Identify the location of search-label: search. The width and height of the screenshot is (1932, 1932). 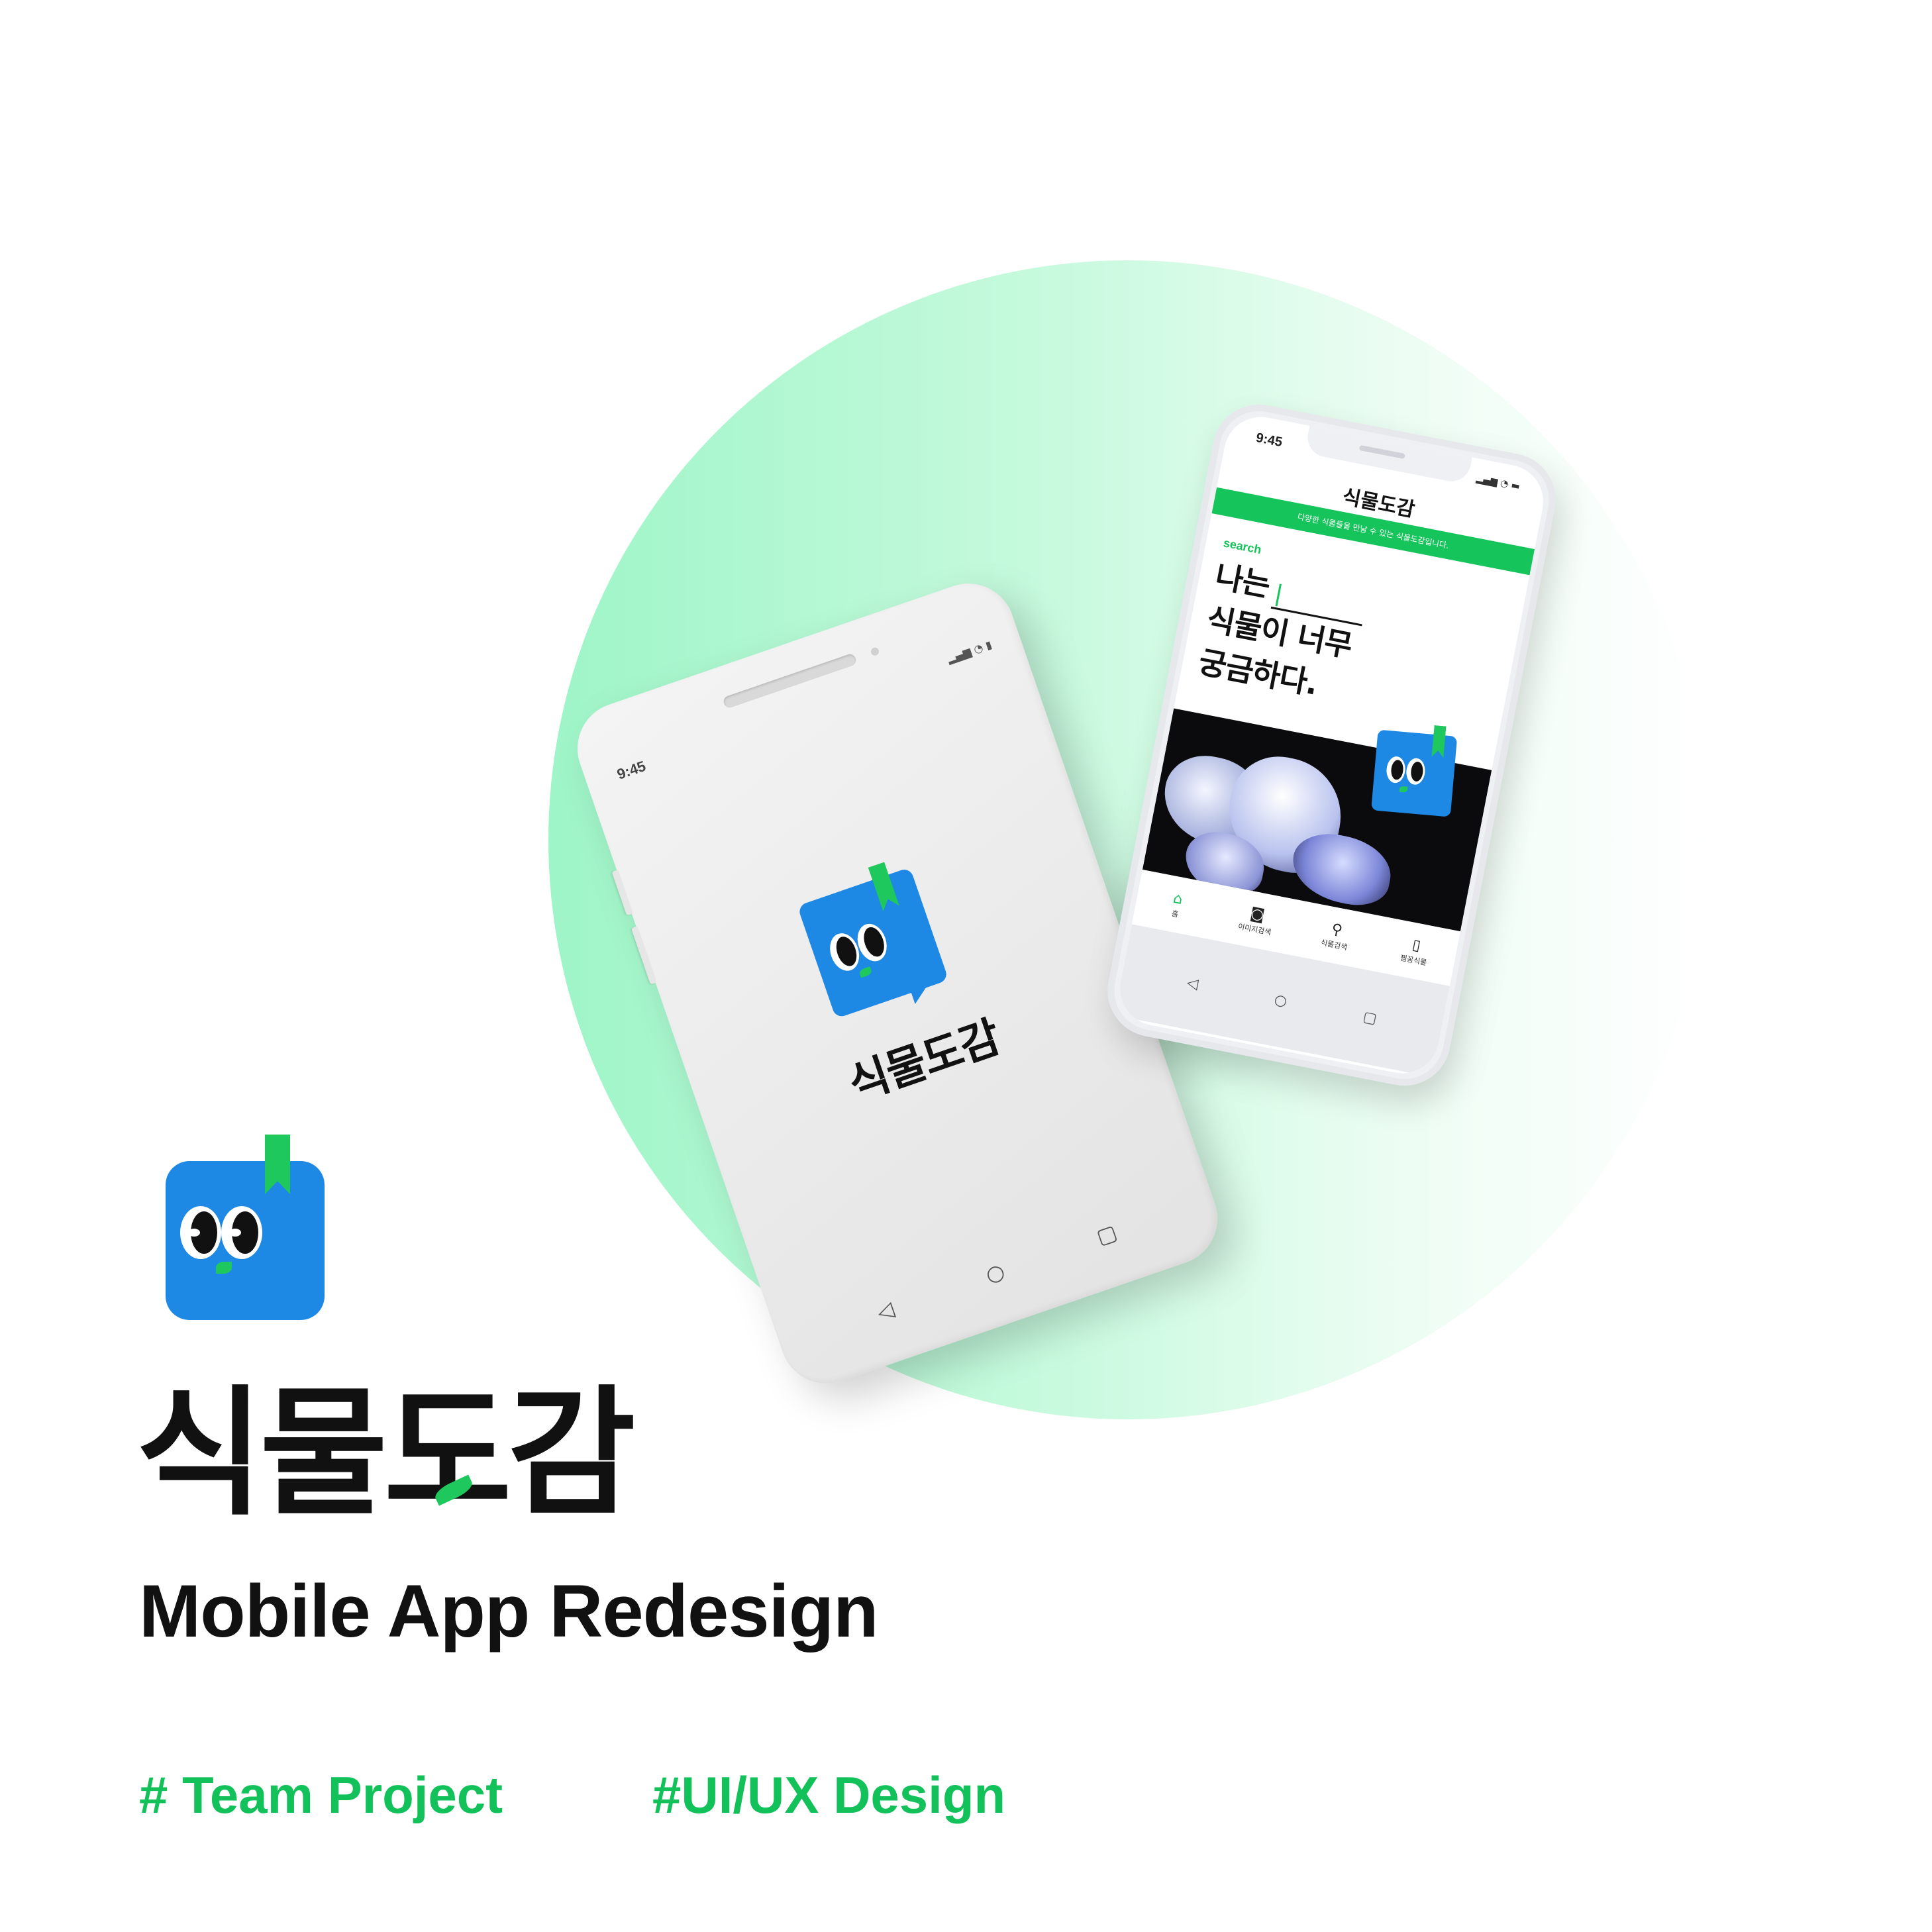
(1242, 546).